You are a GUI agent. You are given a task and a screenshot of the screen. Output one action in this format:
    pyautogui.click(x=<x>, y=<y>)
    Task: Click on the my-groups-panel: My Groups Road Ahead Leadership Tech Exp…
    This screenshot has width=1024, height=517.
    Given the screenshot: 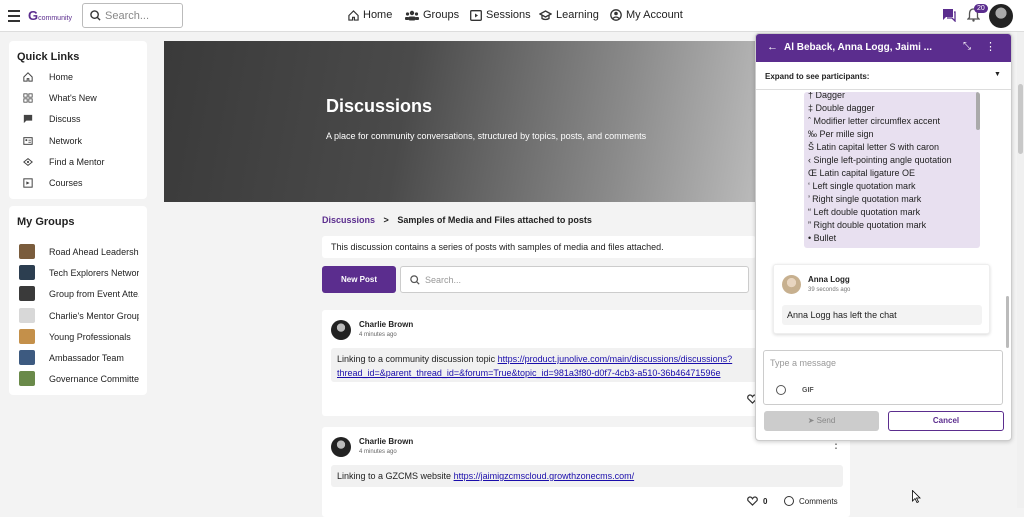 What is the action you would take?
    pyautogui.click(x=78, y=300)
    